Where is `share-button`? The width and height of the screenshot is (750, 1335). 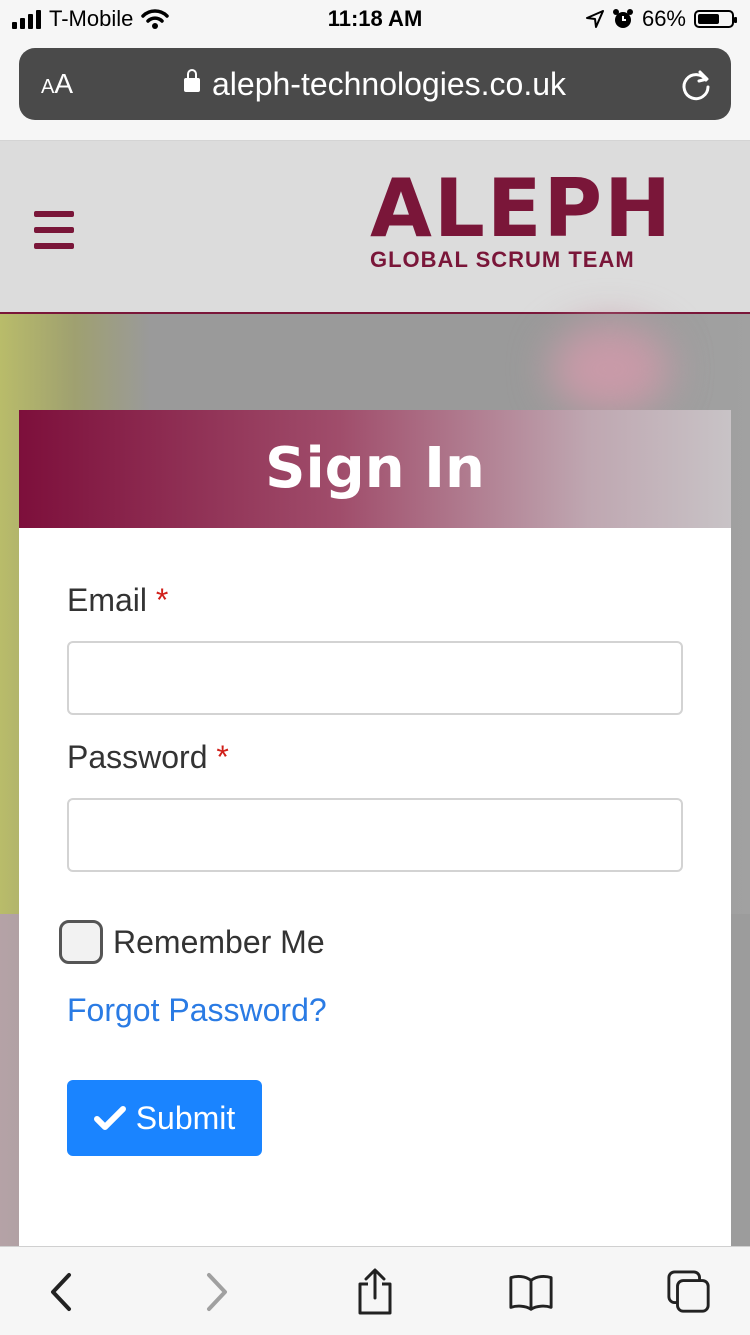
share-button is located at coordinates (375, 1291).